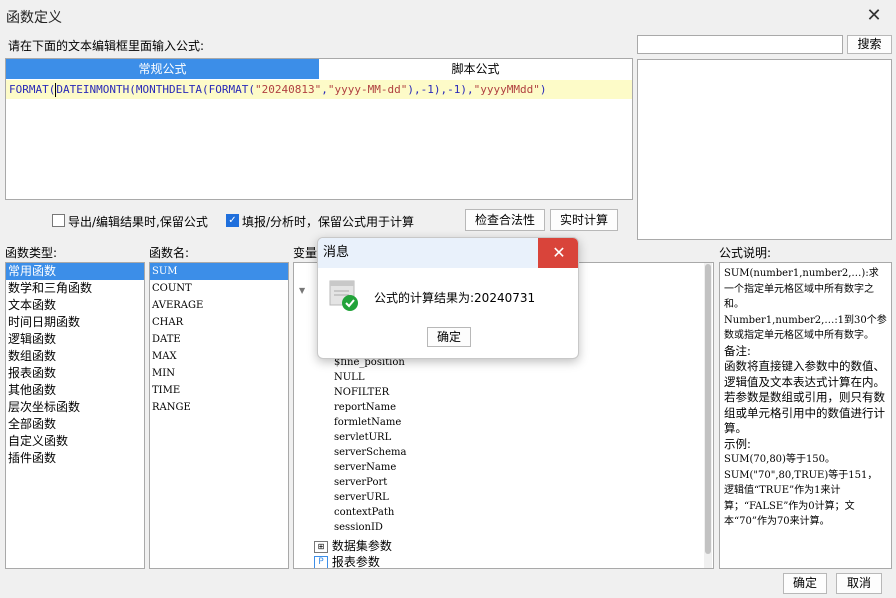  What do you see at coordinates (869, 44) in the screenshot?
I see `search-button: 搜索` at bounding box center [869, 44].